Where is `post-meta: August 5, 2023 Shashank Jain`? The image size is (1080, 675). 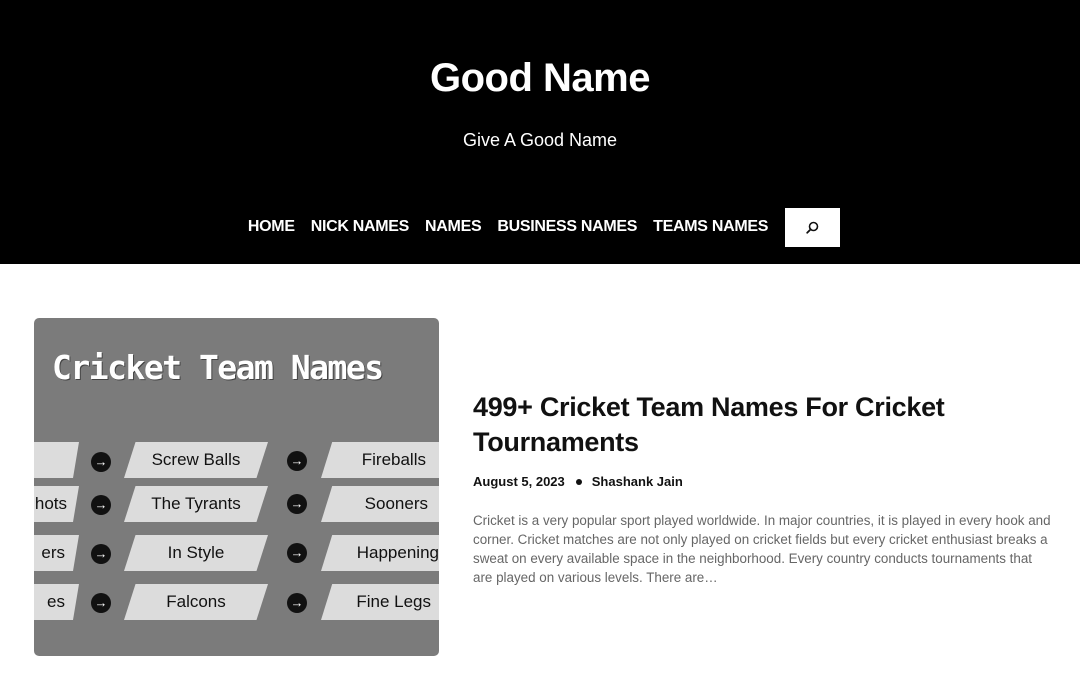
post-meta: August 5, 2023 Shashank Jain is located at coordinates (763, 481).